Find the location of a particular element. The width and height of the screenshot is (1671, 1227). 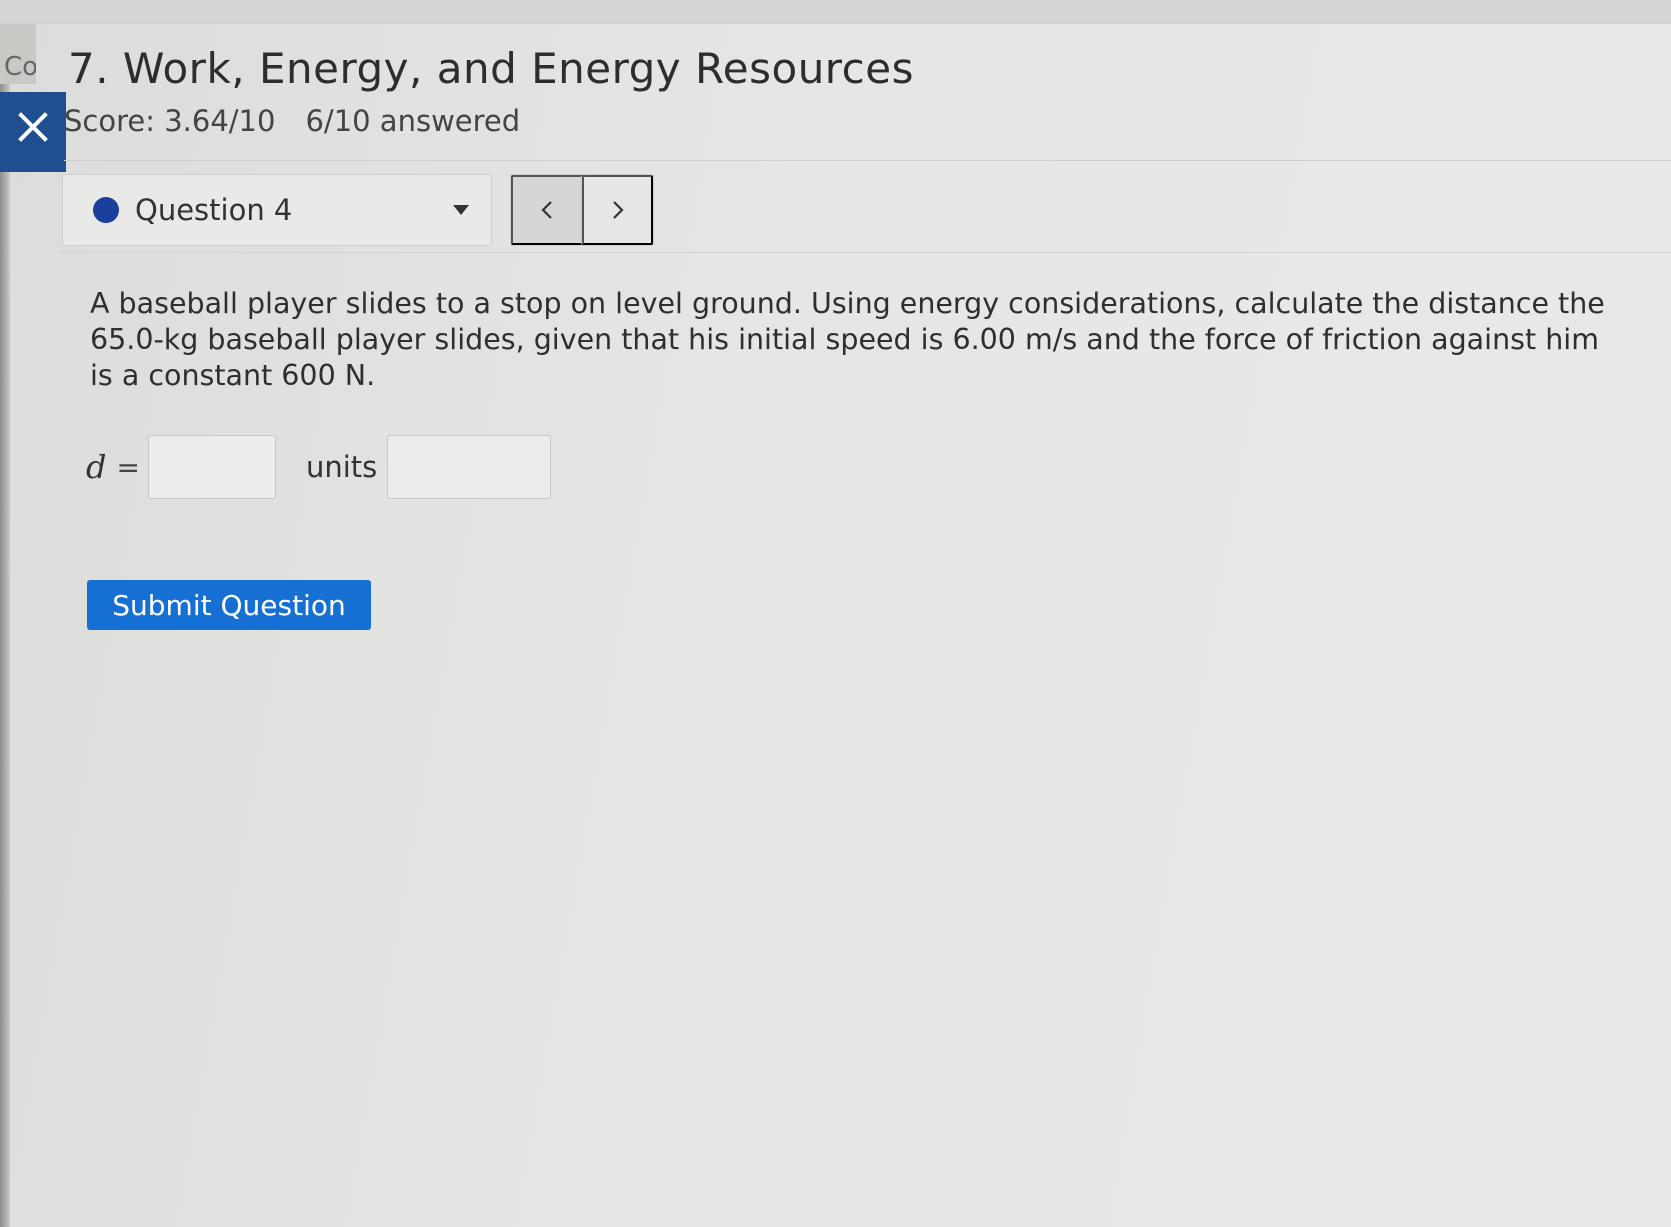

submit-question-button: Submit Question is located at coordinates (229, 605).